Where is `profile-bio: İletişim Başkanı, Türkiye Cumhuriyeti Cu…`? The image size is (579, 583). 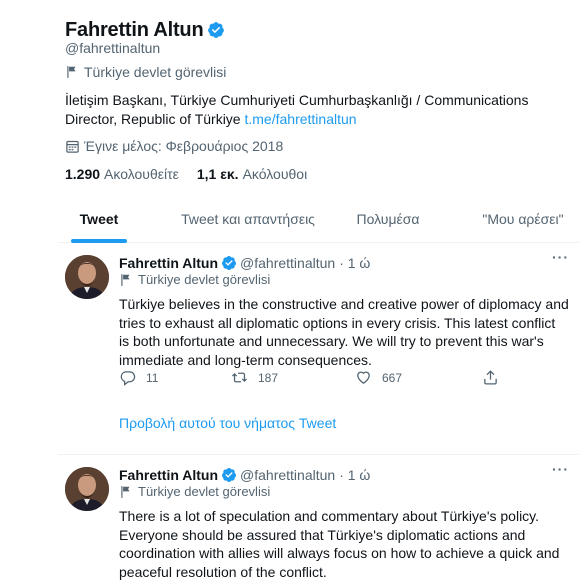 profile-bio: İletişim Başkanı, Türkiye Cumhuriyeti Cu… is located at coordinates (320, 110).